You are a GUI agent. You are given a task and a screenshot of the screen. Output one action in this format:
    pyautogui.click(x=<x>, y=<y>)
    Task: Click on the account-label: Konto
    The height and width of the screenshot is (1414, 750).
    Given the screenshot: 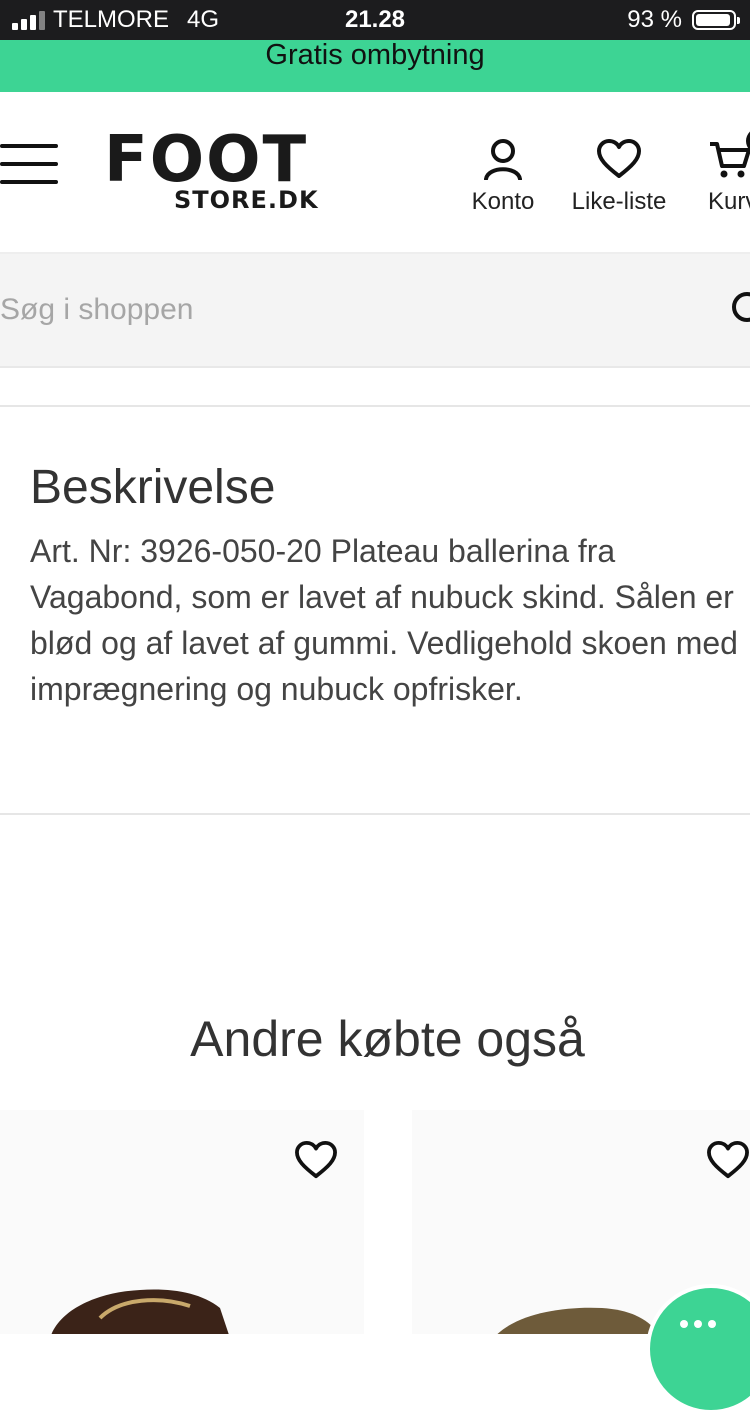 What is the action you would take?
    pyautogui.click(x=503, y=201)
    